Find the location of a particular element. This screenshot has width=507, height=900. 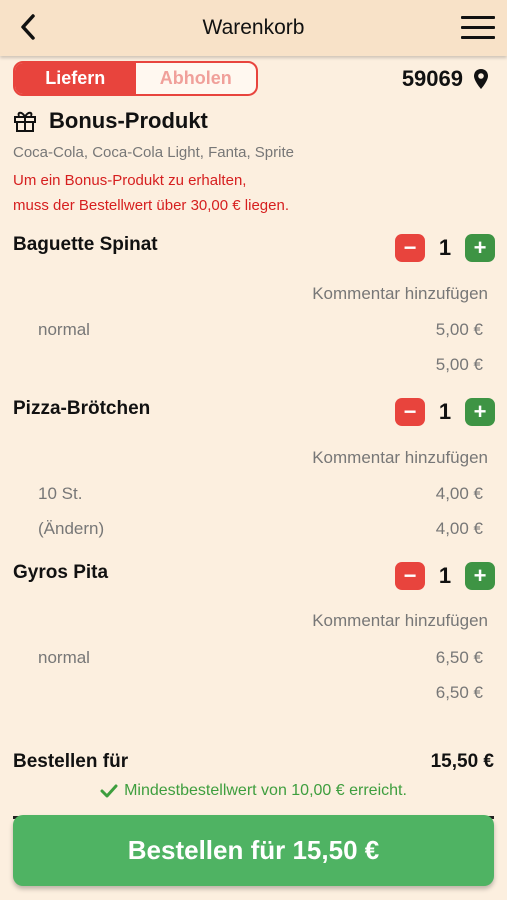

page-title: Warenkorb is located at coordinates (253, 27).